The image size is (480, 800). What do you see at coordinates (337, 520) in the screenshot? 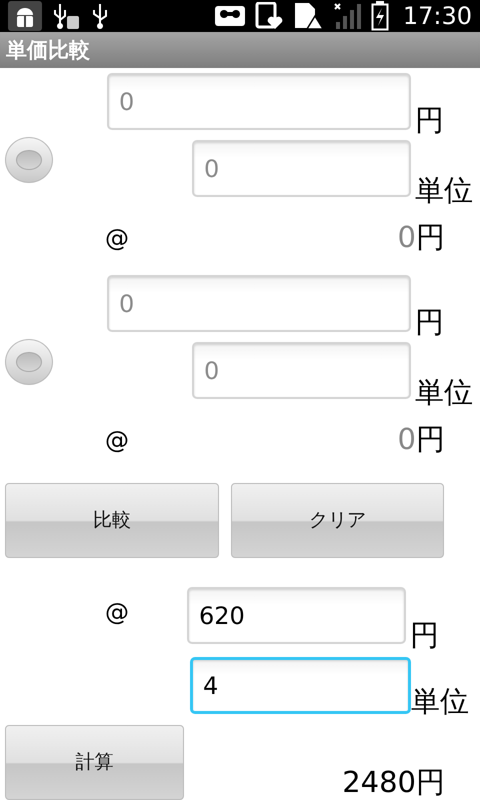
I see `clear-button: クリア` at bounding box center [337, 520].